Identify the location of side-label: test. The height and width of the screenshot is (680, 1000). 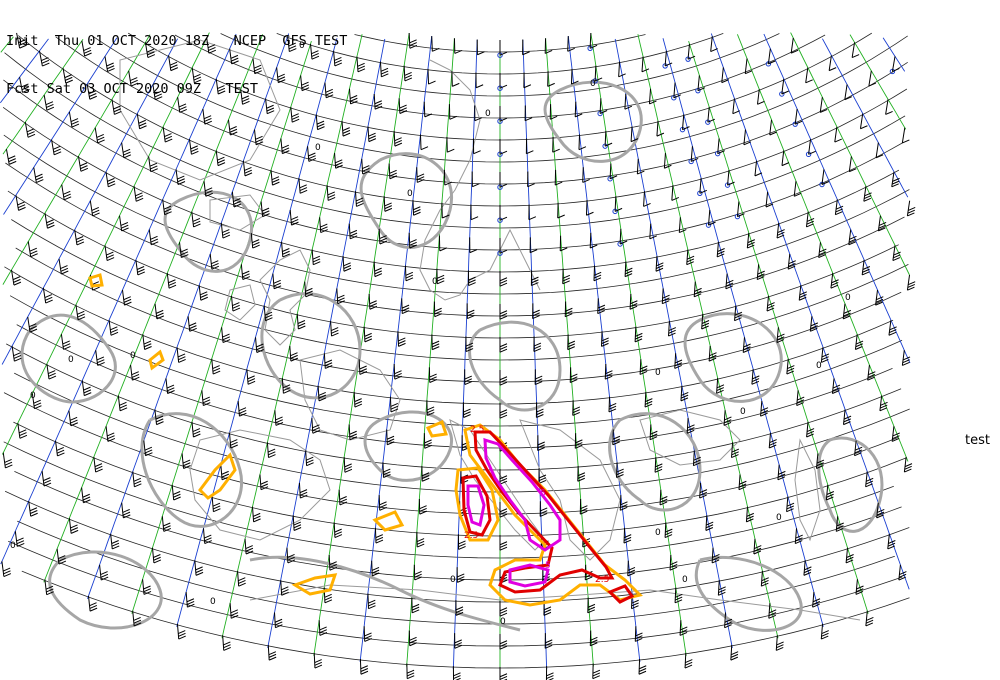
(977, 440).